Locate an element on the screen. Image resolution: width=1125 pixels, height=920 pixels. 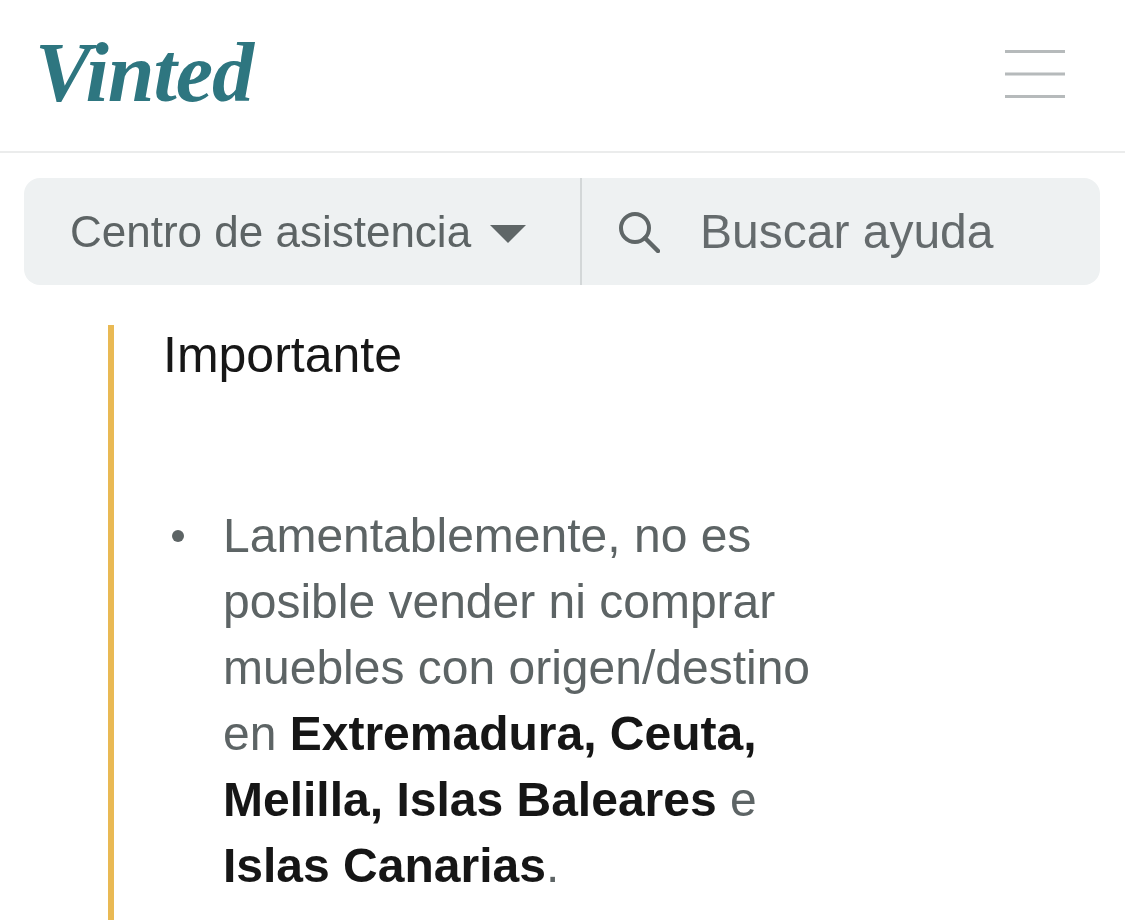
notice-title: Importante is located at coordinates (282, 355).